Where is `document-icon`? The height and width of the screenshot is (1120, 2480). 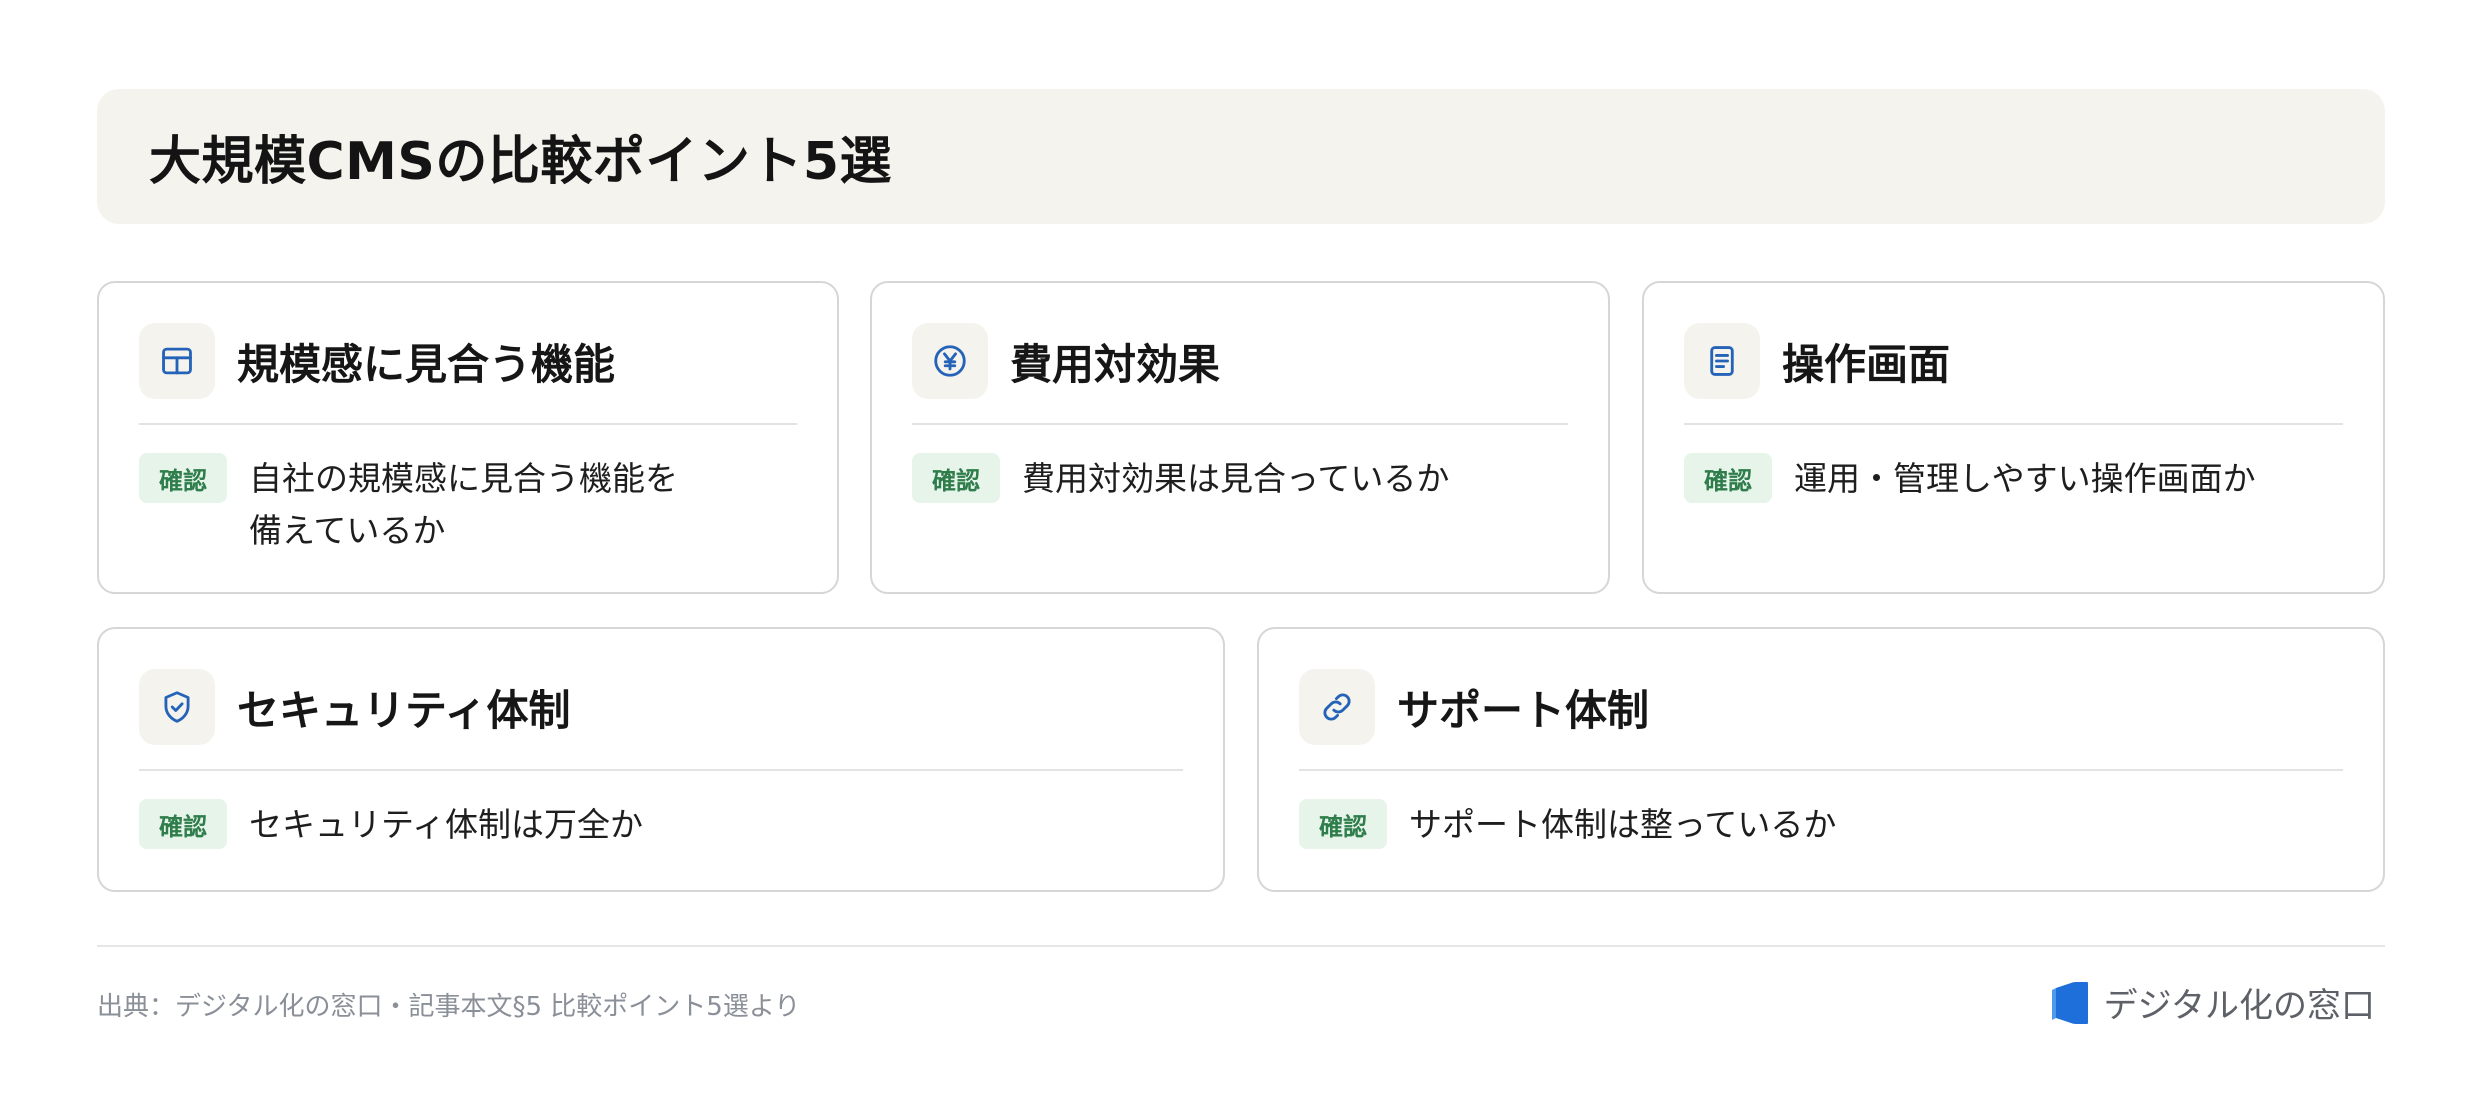 document-icon is located at coordinates (1722, 361).